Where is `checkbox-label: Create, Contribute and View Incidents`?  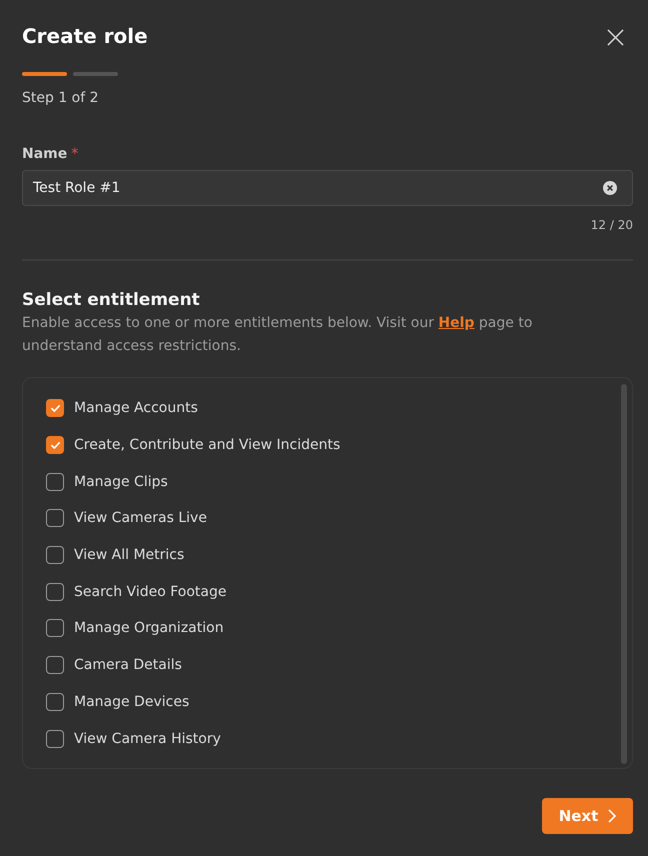 checkbox-label: Create, Contribute and View Incidents is located at coordinates (207, 445).